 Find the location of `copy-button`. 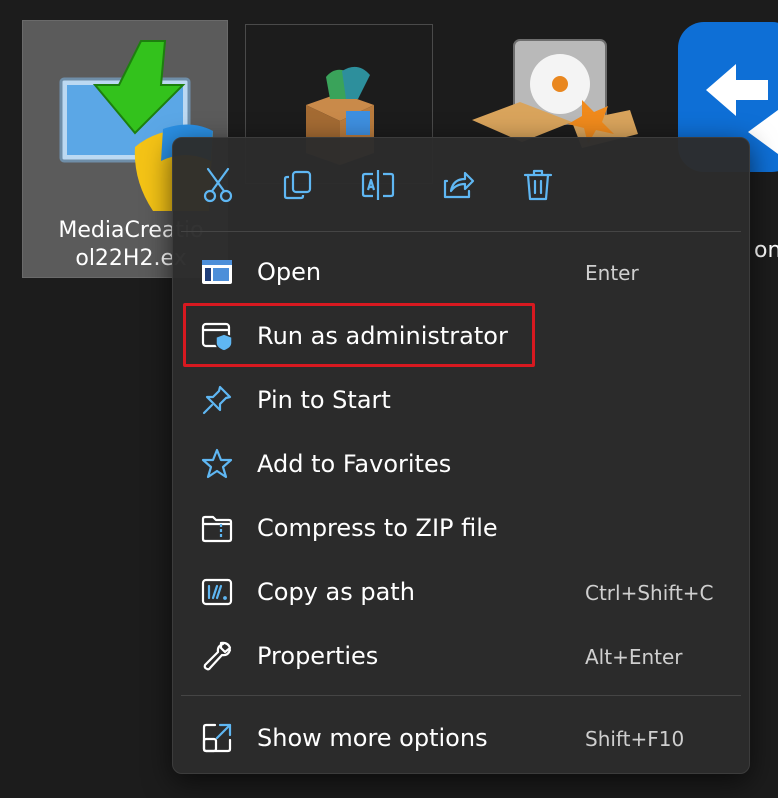

copy-button is located at coordinates (298, 185).